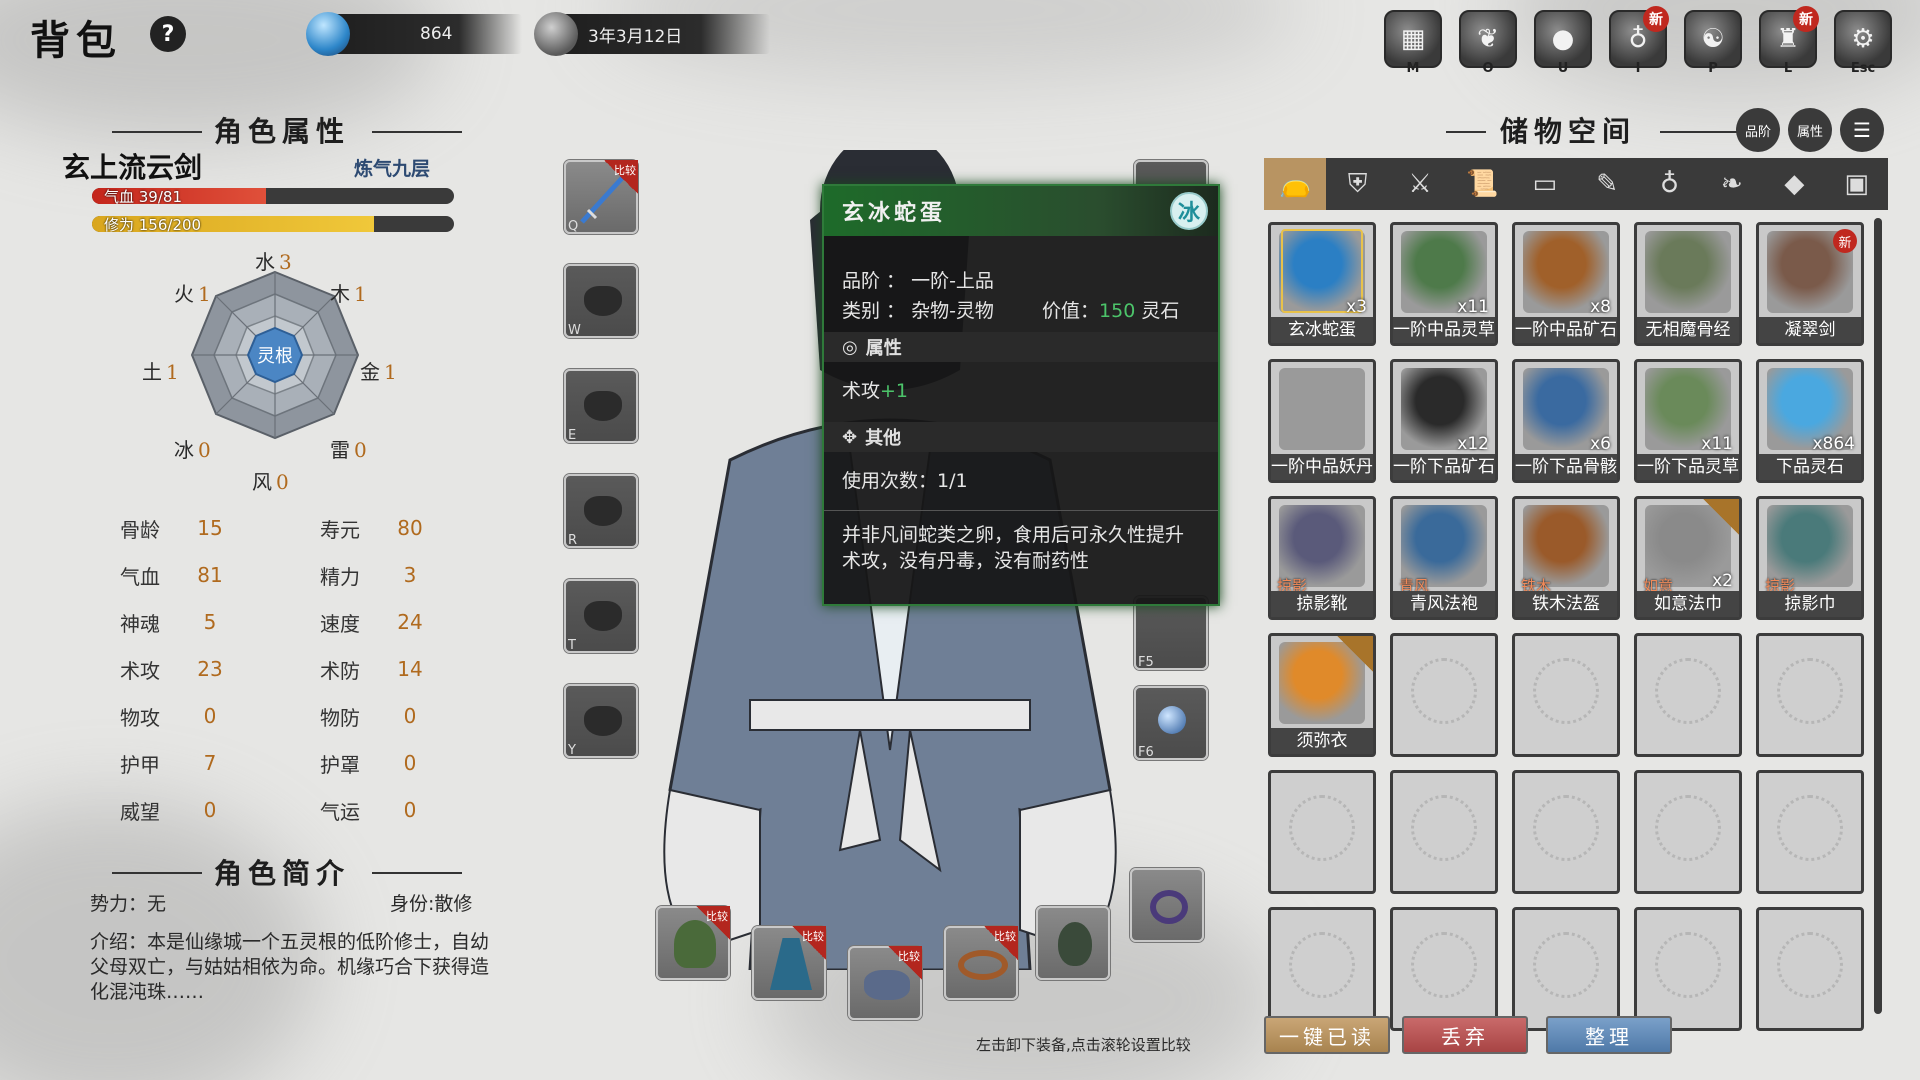 The image size is (1920, 1080). Describe the element at coordinates (1167, 905) in the screenshot. I see `bracelet-slot` at that location.